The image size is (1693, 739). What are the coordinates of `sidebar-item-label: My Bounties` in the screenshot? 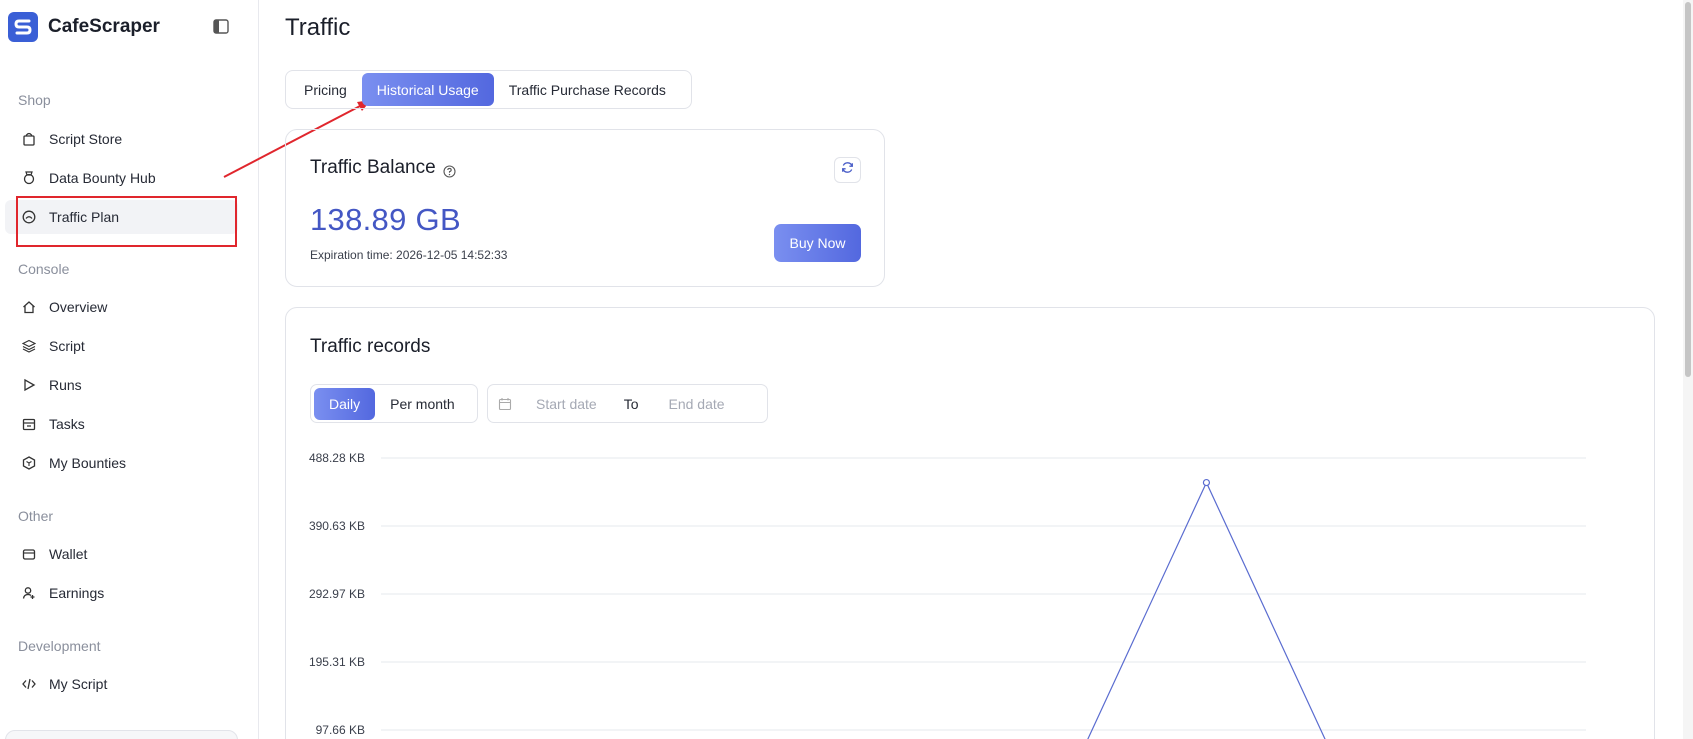 It's located at (88, 463).